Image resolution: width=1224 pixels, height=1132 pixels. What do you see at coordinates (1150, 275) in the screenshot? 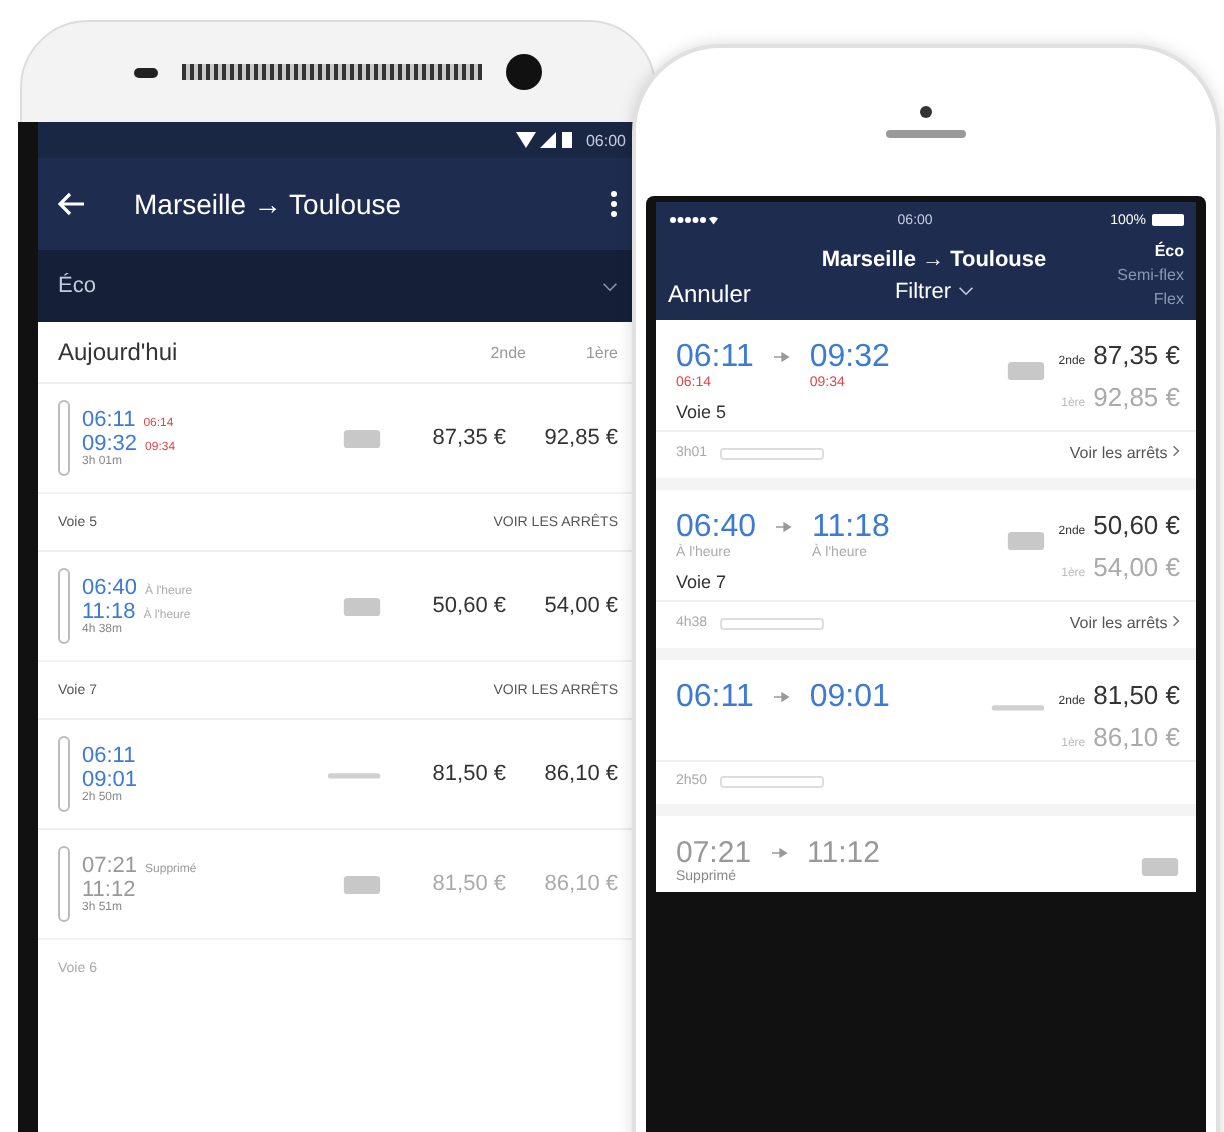
I see `fare-option: Semi-flex` at bounding box center [1150, 275].